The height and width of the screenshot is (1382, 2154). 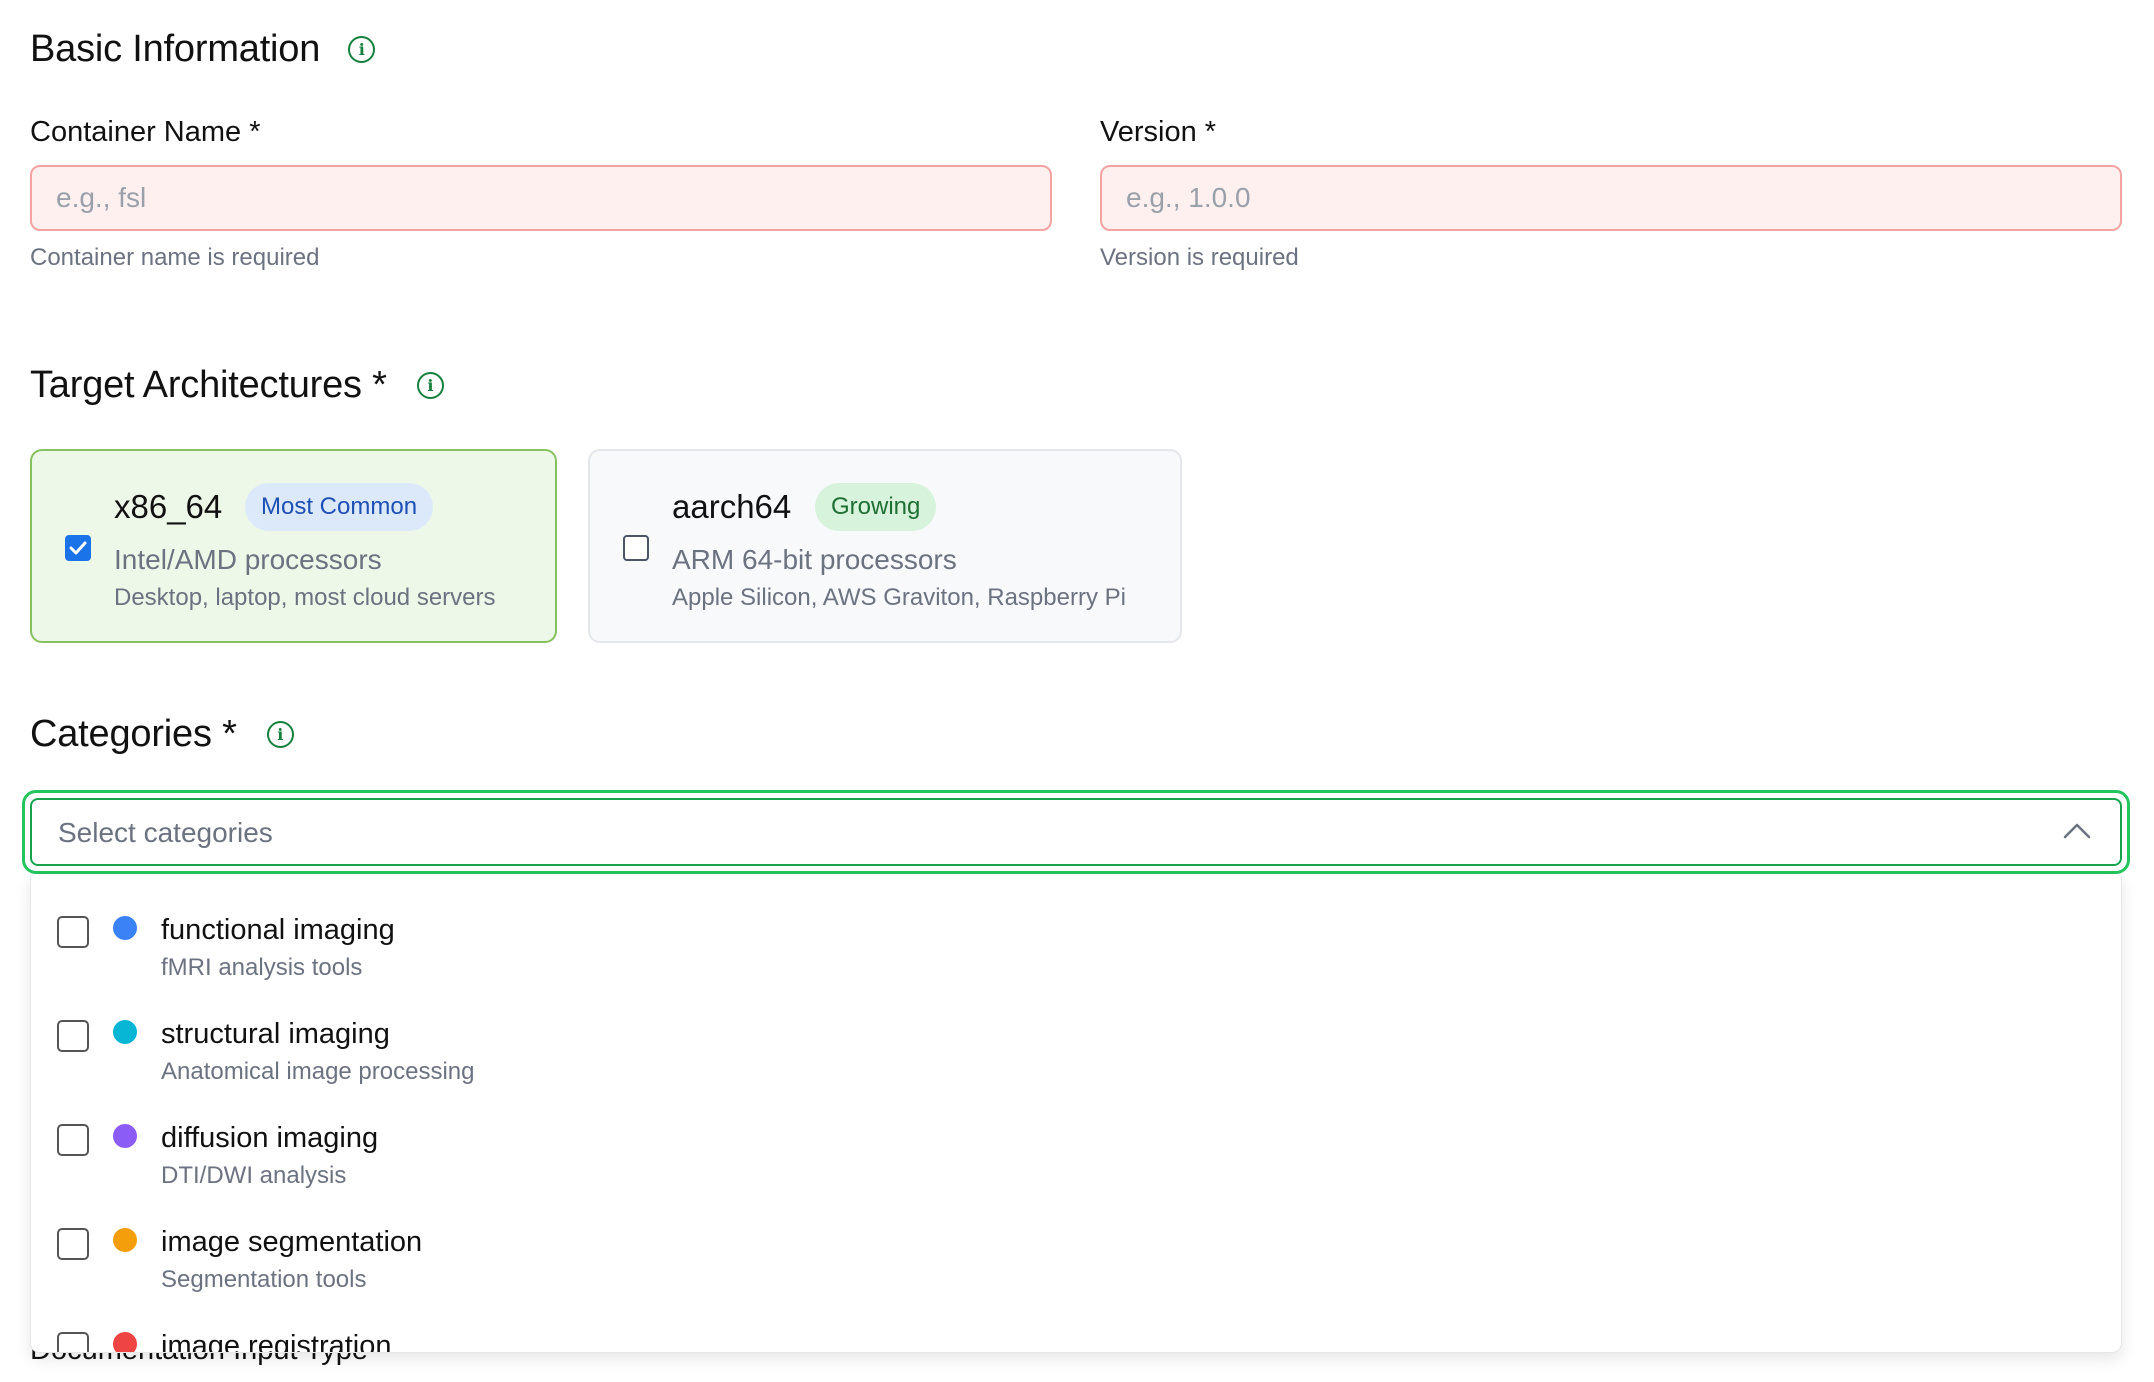 I want to click on chevron-up-icon, so click(x=2077, y=831).